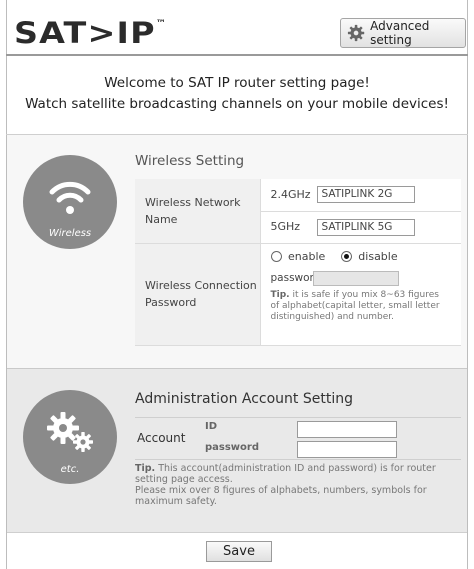 This screenshot has height=569, width=474. I want to click on save-button: Save, so click(239, 551).